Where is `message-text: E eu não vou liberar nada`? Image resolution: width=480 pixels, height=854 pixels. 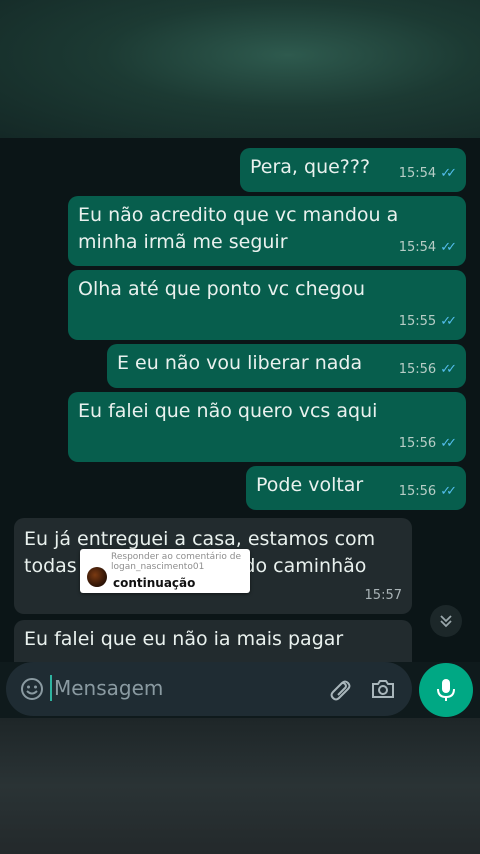 message-text: E eu não vou liberar nada is located at coordinates (240, 363).